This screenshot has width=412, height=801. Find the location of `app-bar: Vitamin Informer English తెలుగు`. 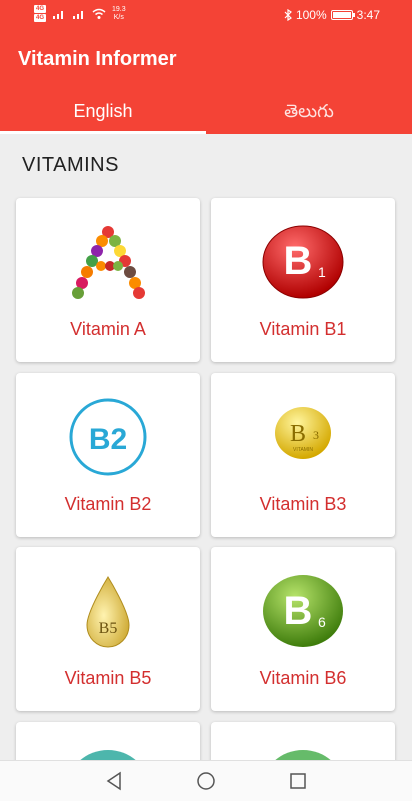

app-bar: Vitamin Informer English తెలుగు is located at coordinates (206, 82).